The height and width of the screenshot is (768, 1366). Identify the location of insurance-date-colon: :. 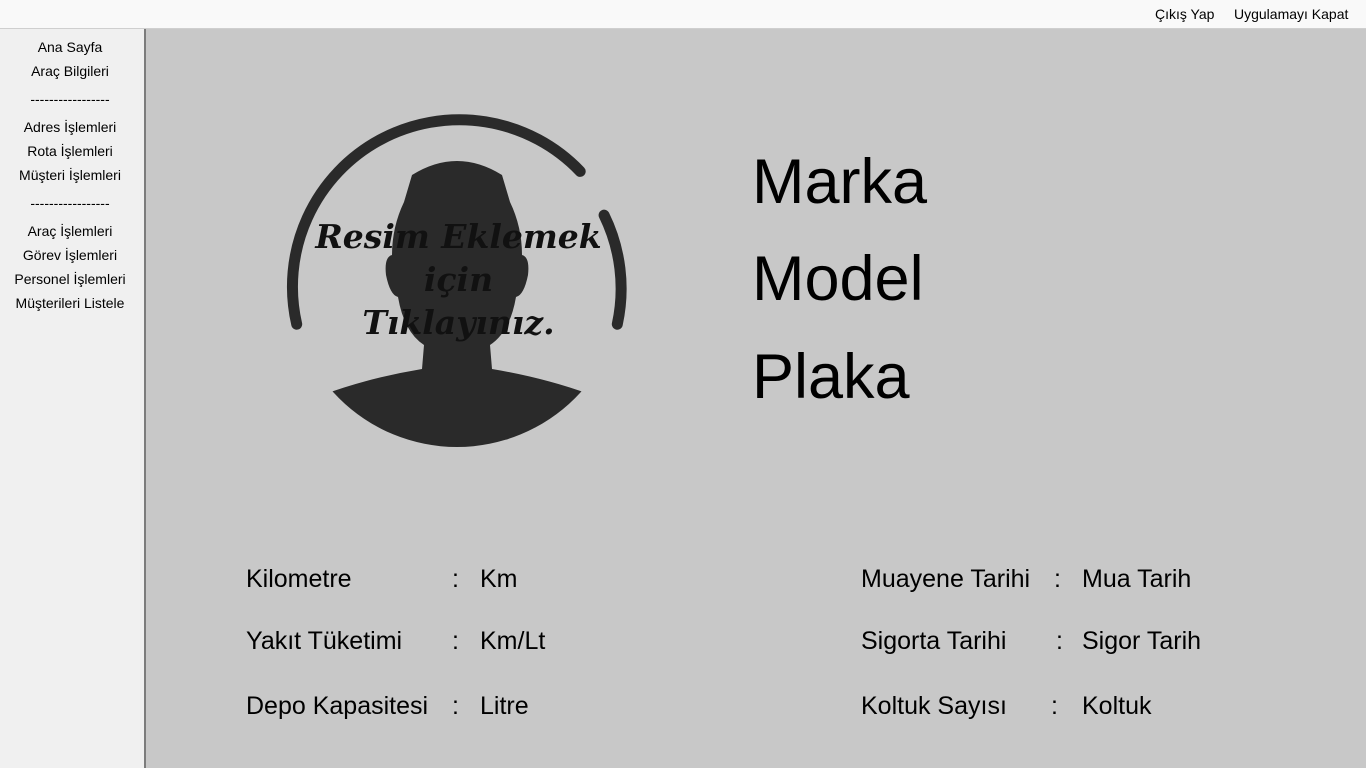
(1059, 641).